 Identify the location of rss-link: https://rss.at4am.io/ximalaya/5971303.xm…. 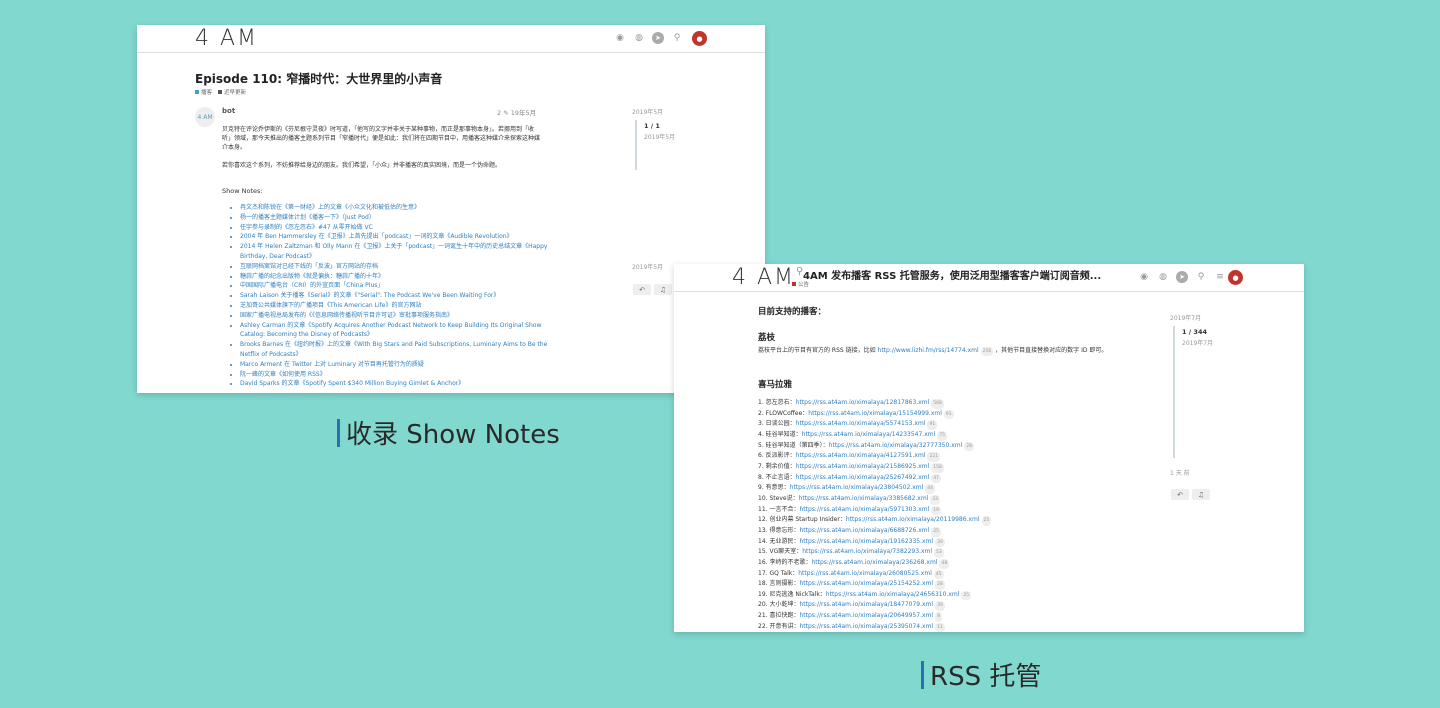
(864, 509).